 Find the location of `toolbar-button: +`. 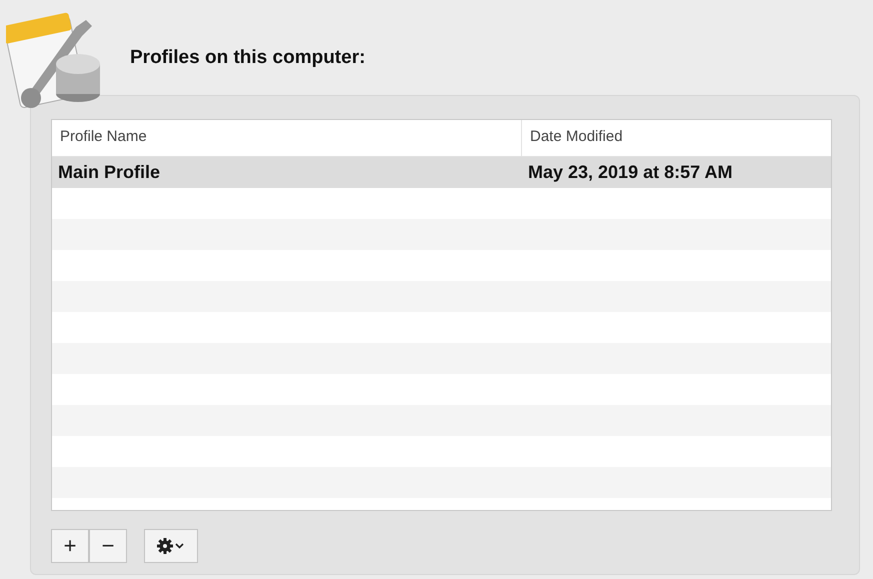

toolbar-button: + is located at coordinates (70, 546).